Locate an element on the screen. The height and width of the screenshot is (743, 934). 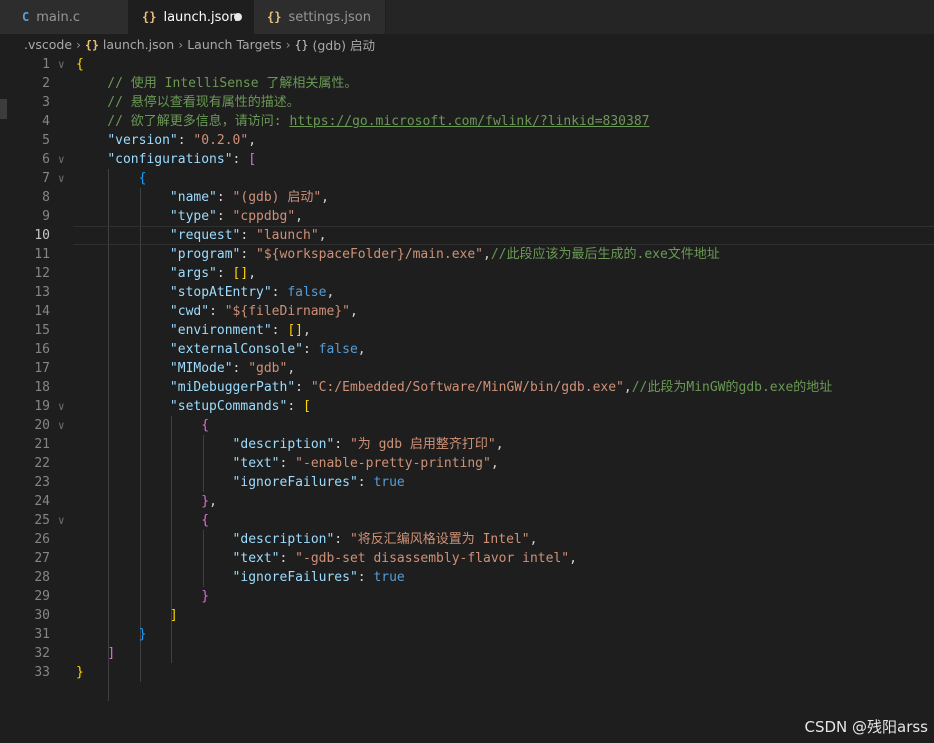
line-number: 33 is located at coordinates (42, 672).